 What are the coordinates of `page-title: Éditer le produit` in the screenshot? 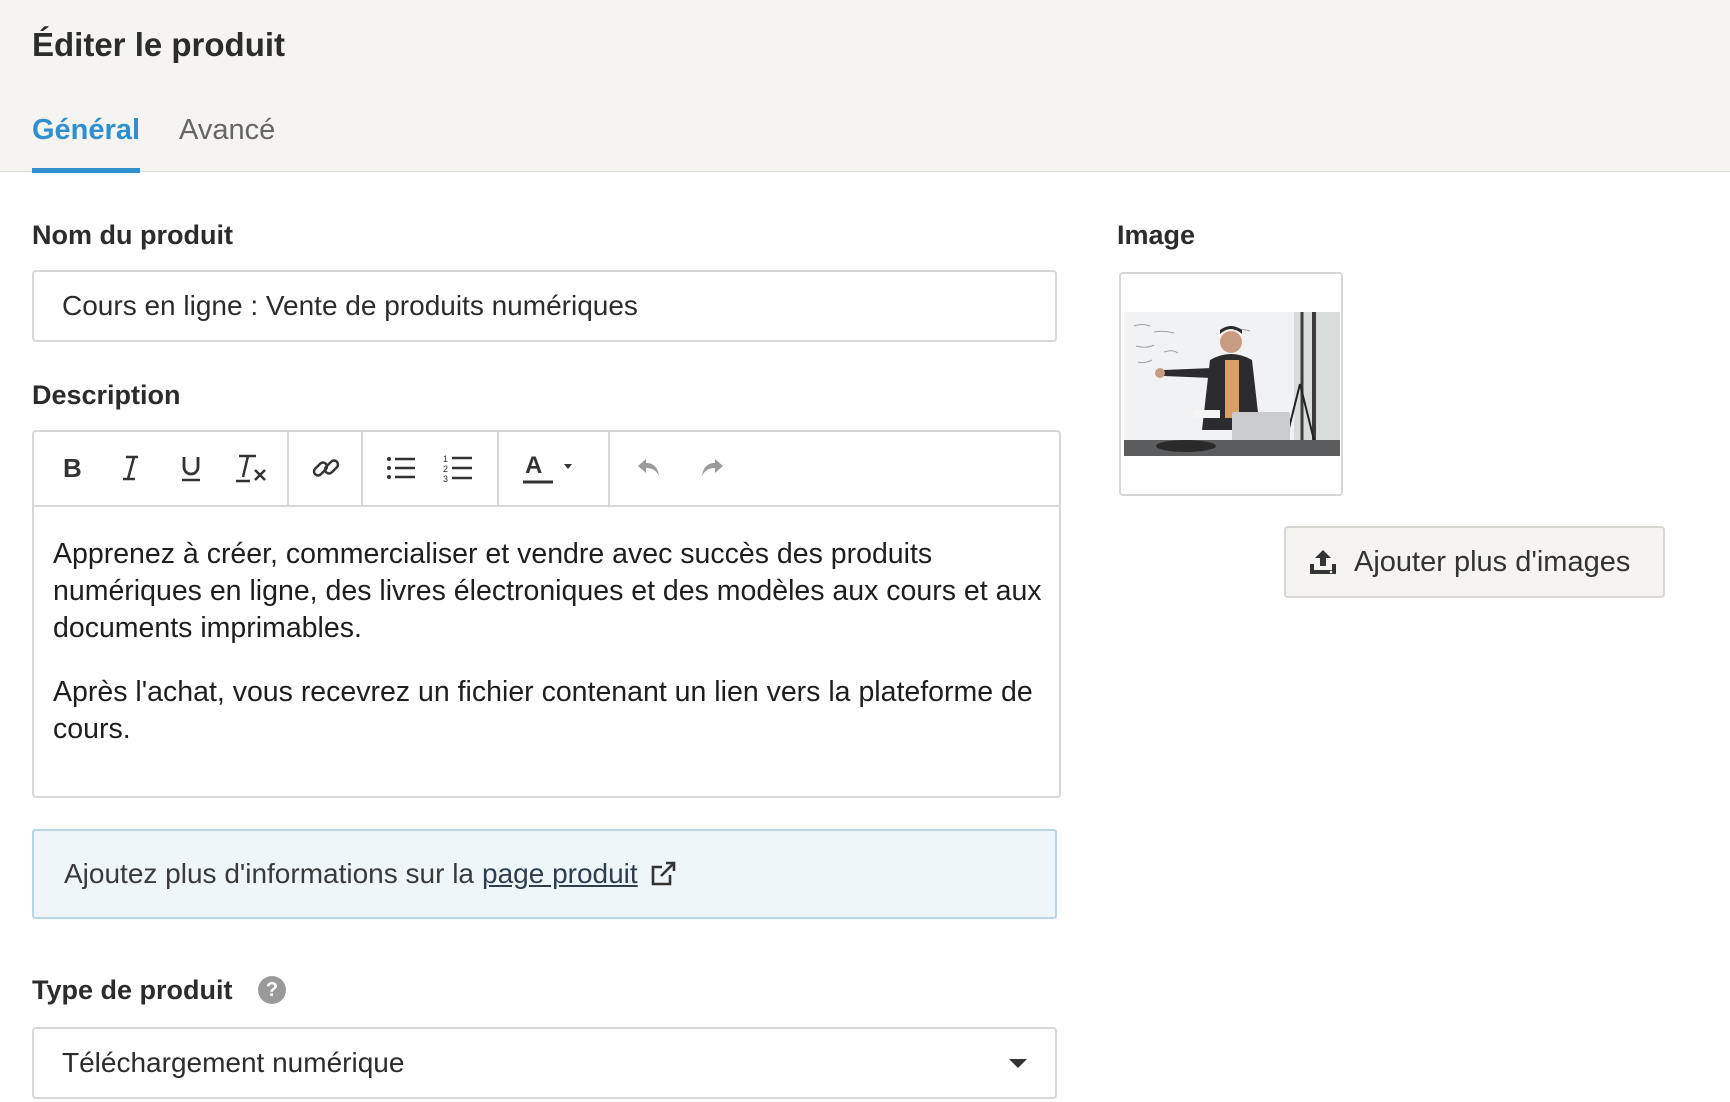 It's located at (159, 44).